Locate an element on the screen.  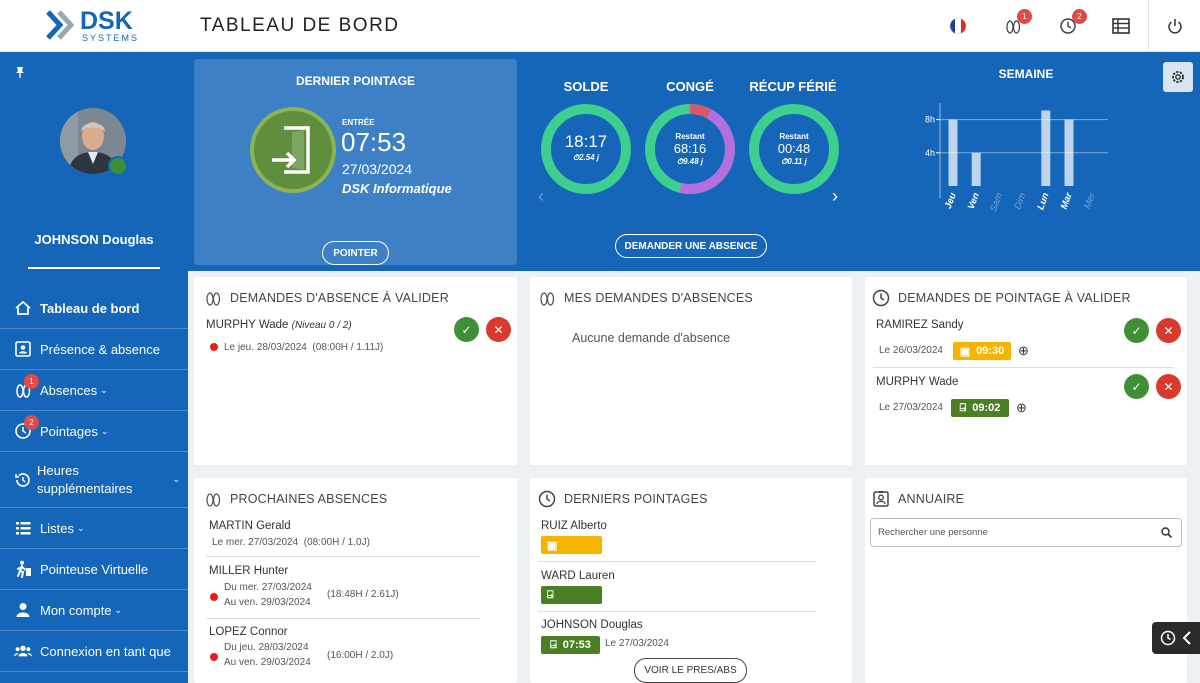
logout-button is located at coordinates (1174, 26).